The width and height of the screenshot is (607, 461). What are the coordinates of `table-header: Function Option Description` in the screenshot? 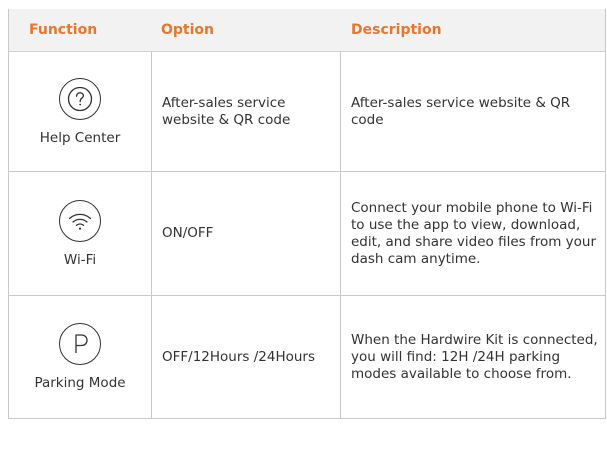 It's located at (307, 30).